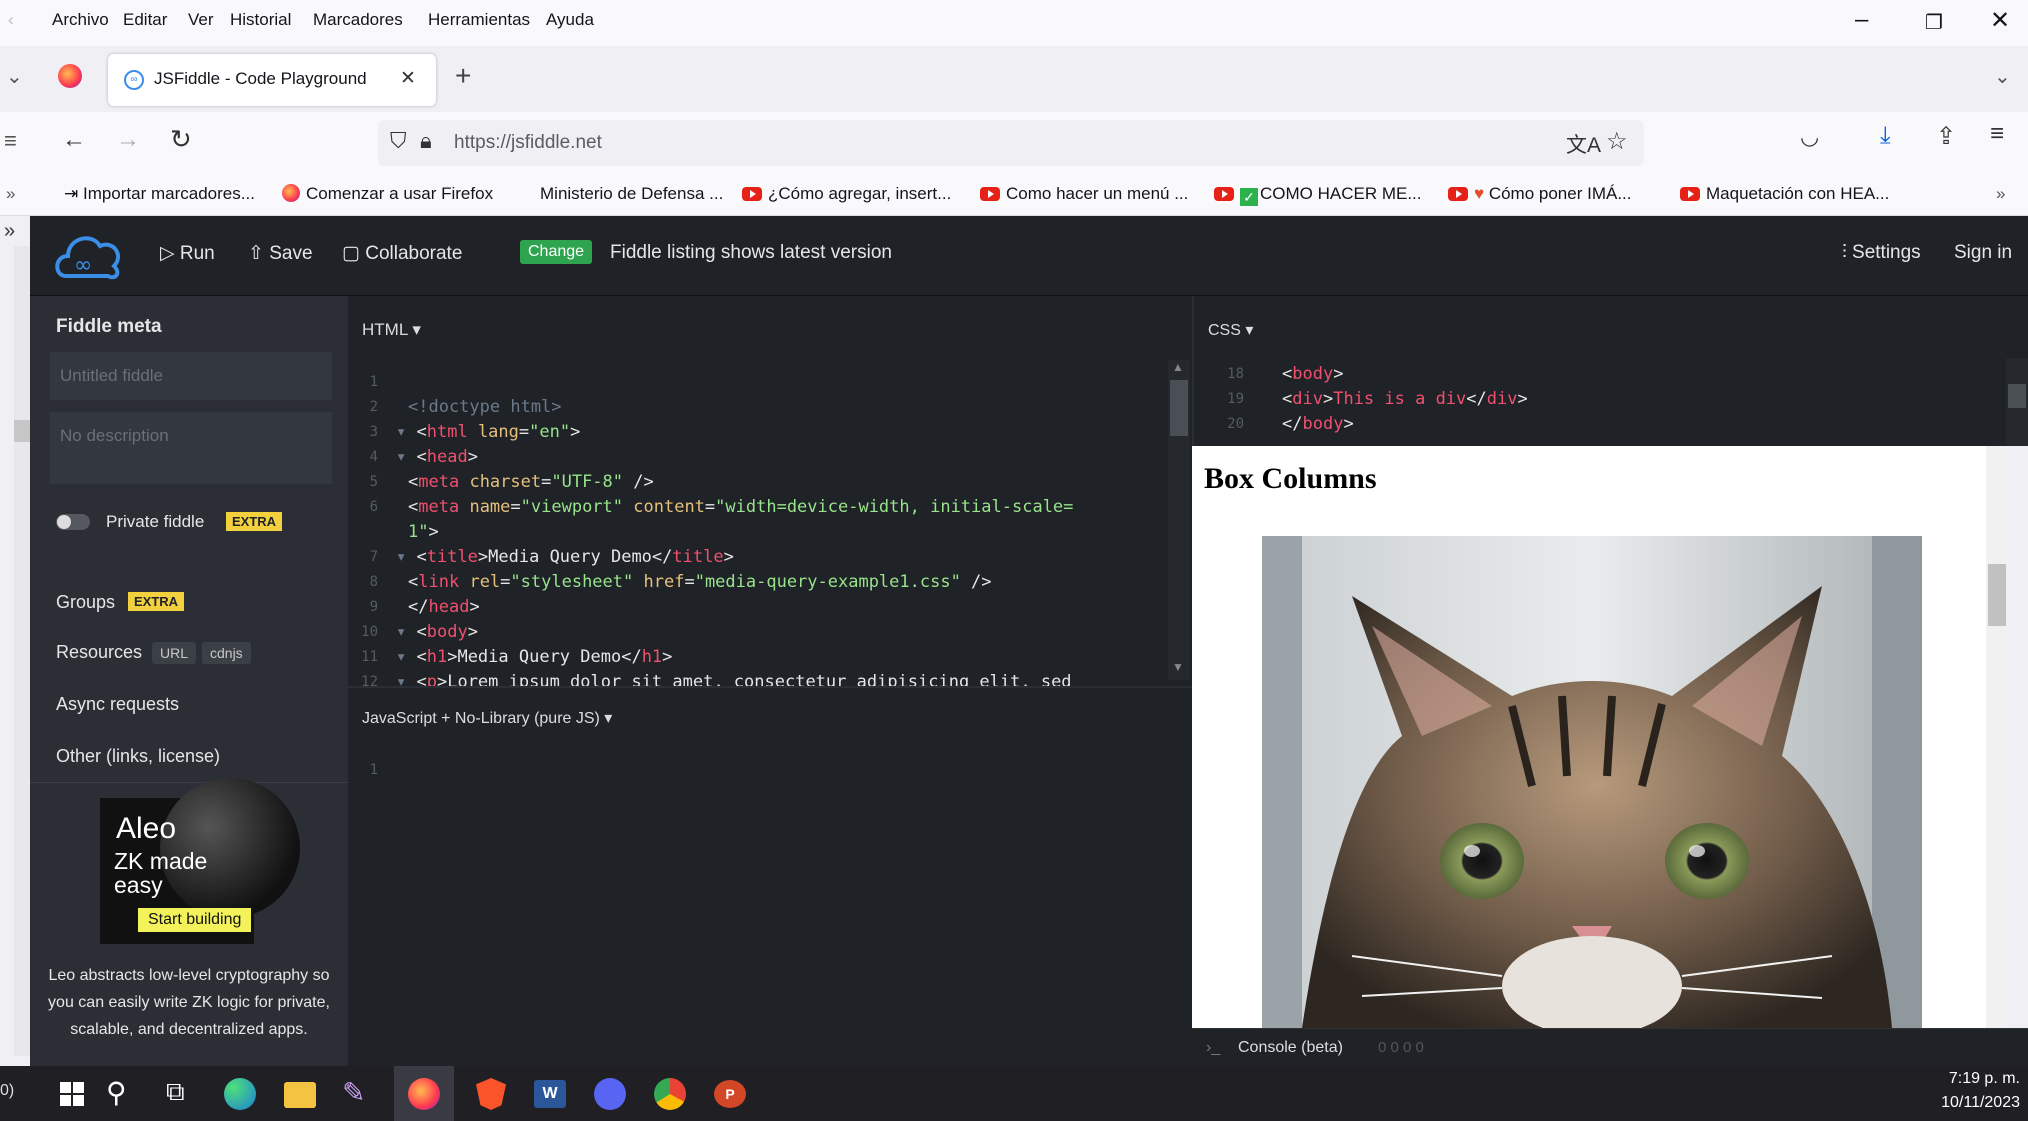 This screenshot has width=2028, height=1121. Describe the element at coordinates (1861, 20) in the screenshot. I see `minimize-icon: –` at that location.